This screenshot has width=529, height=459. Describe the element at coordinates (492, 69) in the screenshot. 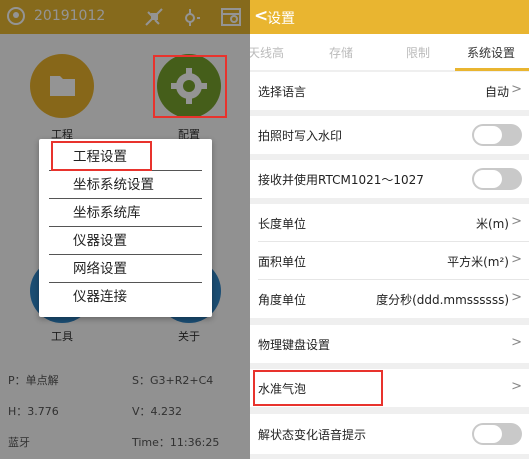

I see `active-tab-indicator` at that location.